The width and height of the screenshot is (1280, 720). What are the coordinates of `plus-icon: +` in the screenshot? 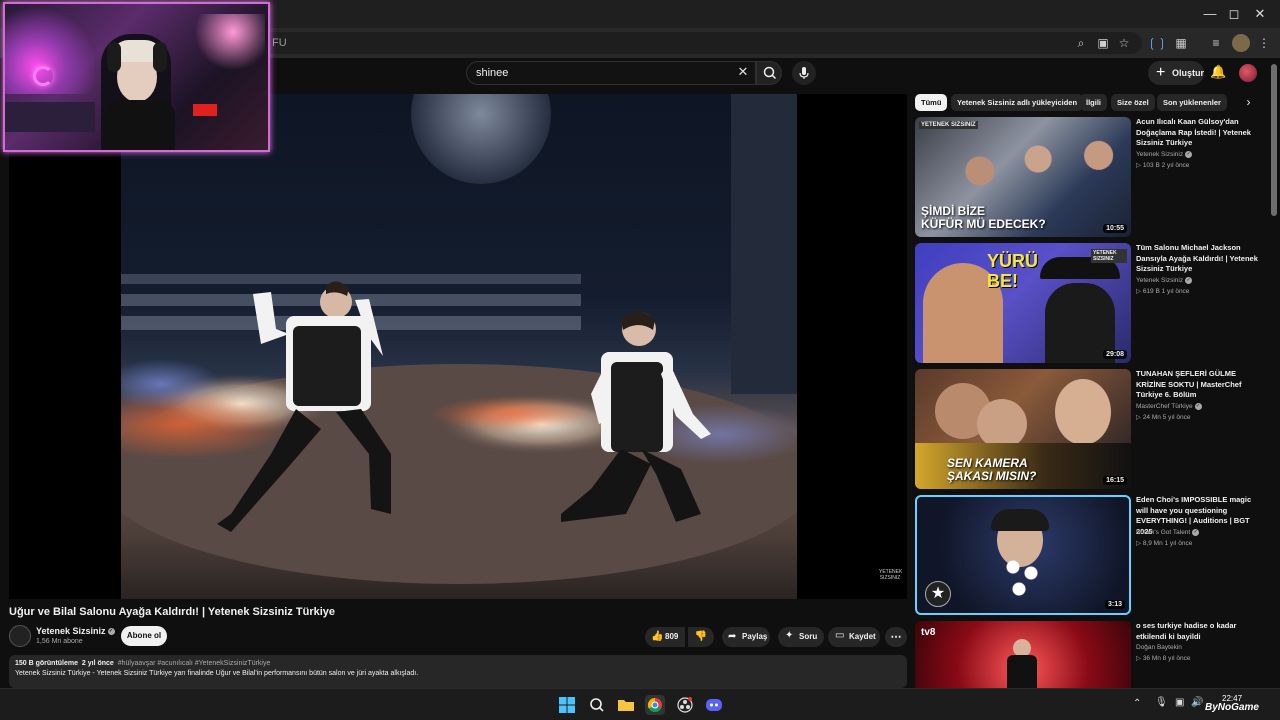 It's located at (1161, 72).